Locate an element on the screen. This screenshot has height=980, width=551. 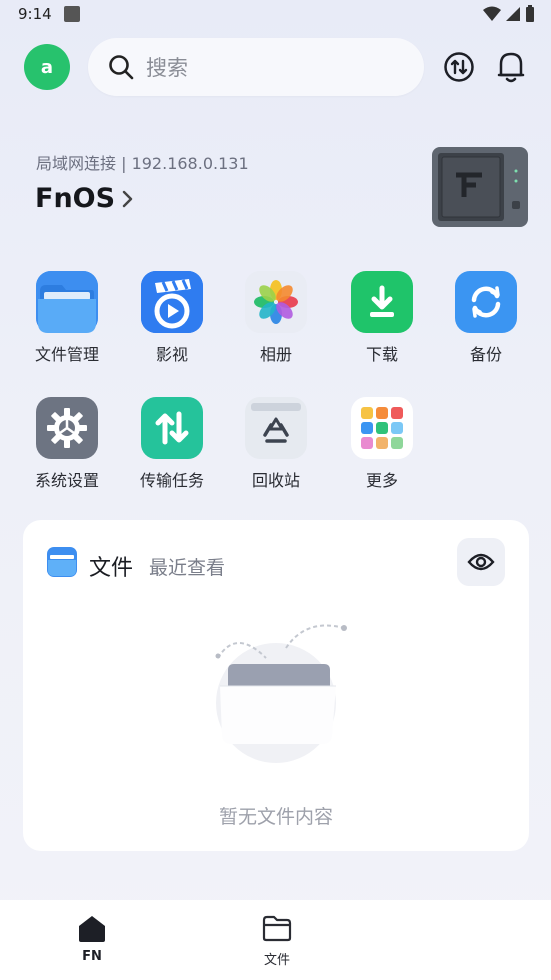
search-input: 搜索 is located at coordinates (256, 67).